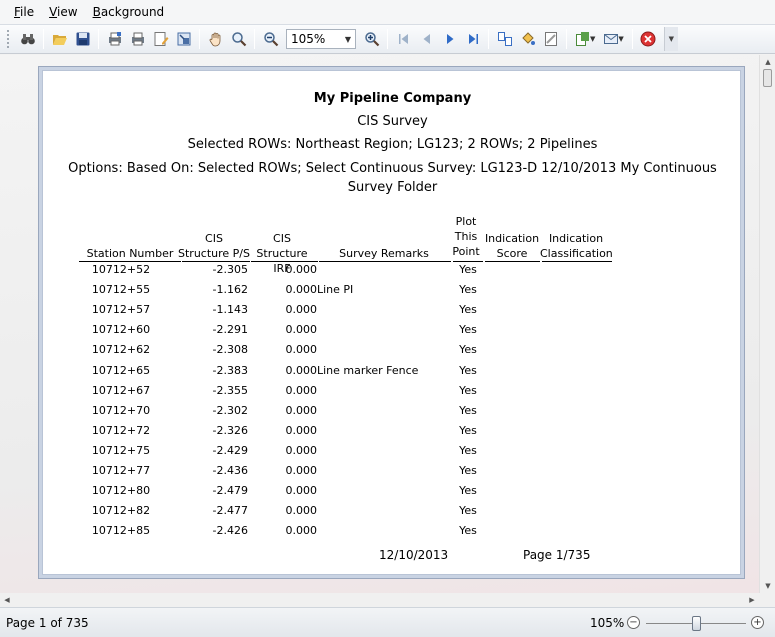 The height and width of the screenshot is (637, 775). I want to click on menu-background: Background, so click(129, 12).